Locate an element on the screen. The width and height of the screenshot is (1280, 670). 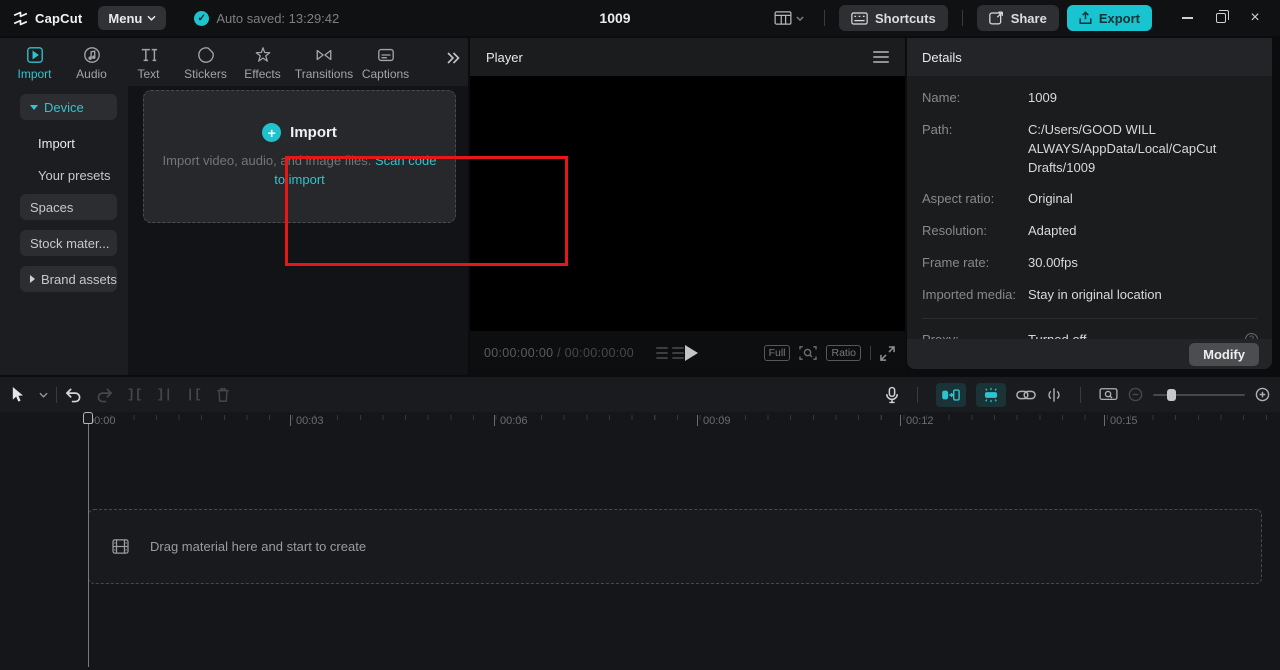
detail-label: Name: is located at coordinates (941, 97).